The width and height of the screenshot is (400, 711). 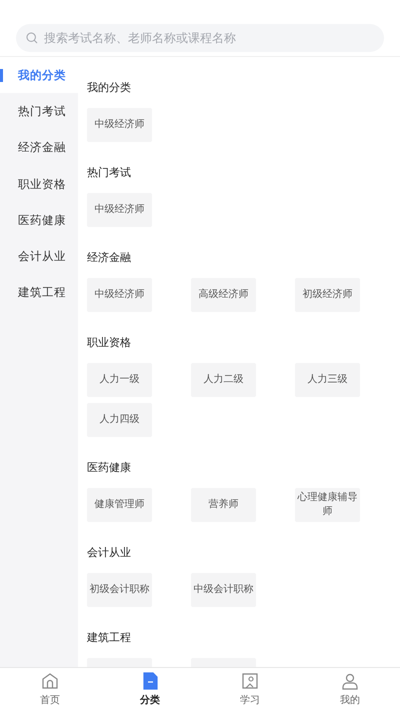 I want to click on person-icon, so click(x=350, y=681).